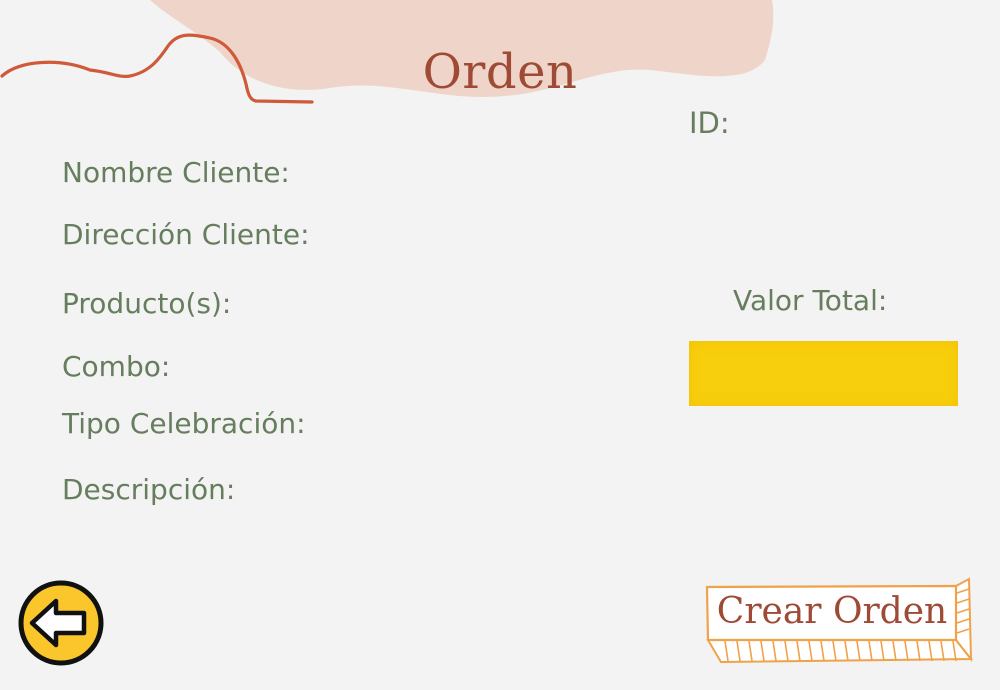  Describe the element at coordinates (149, 489) in the screenshot. I see `description-label: Descripción:` at that location.